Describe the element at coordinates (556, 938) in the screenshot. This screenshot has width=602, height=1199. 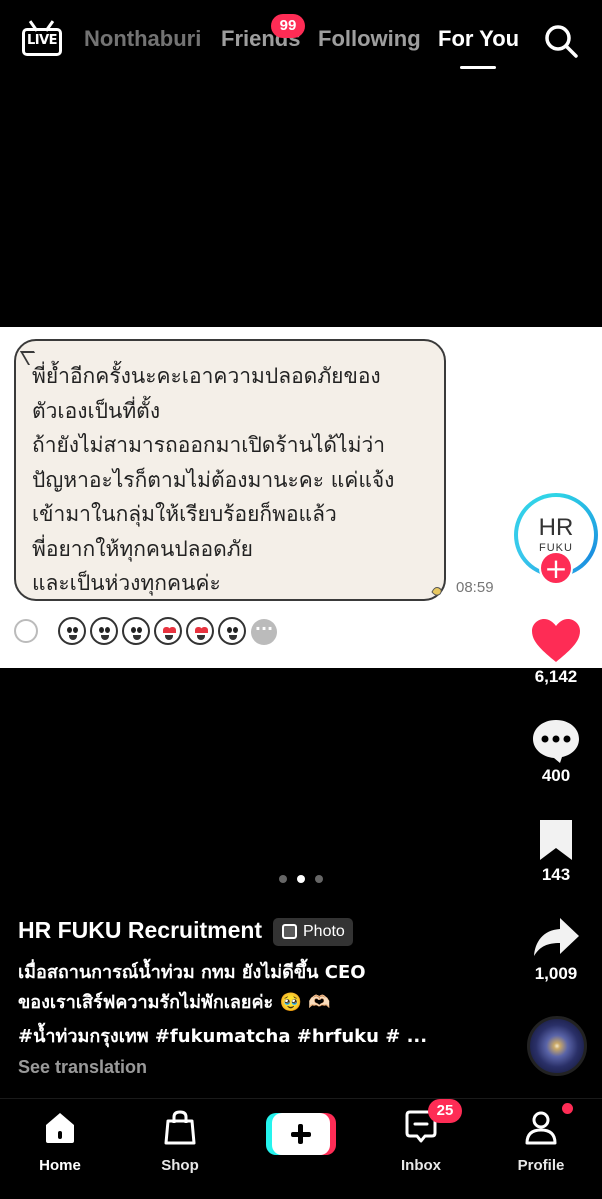
I see `share-arrow-icon` at that location.